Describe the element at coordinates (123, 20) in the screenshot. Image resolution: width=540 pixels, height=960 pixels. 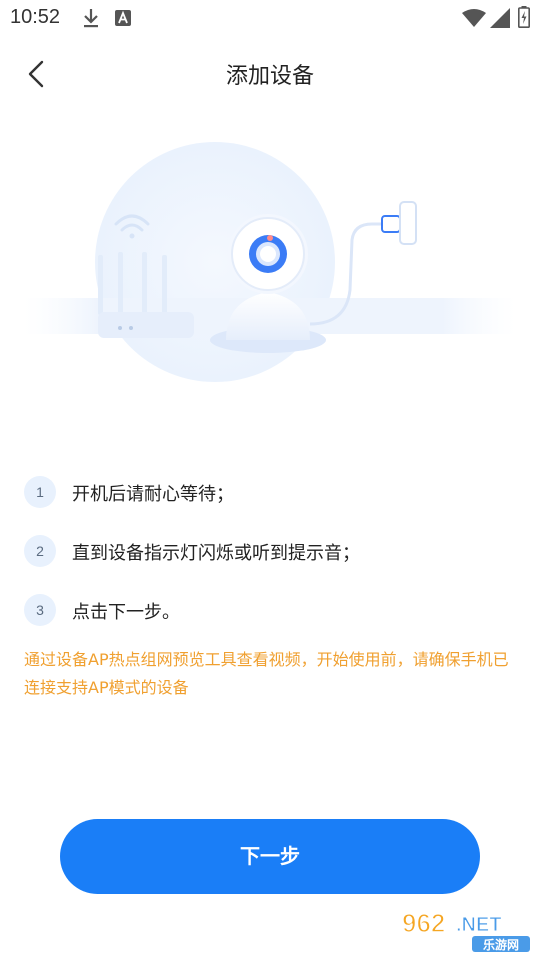
I see `text-a-icon` at that location.